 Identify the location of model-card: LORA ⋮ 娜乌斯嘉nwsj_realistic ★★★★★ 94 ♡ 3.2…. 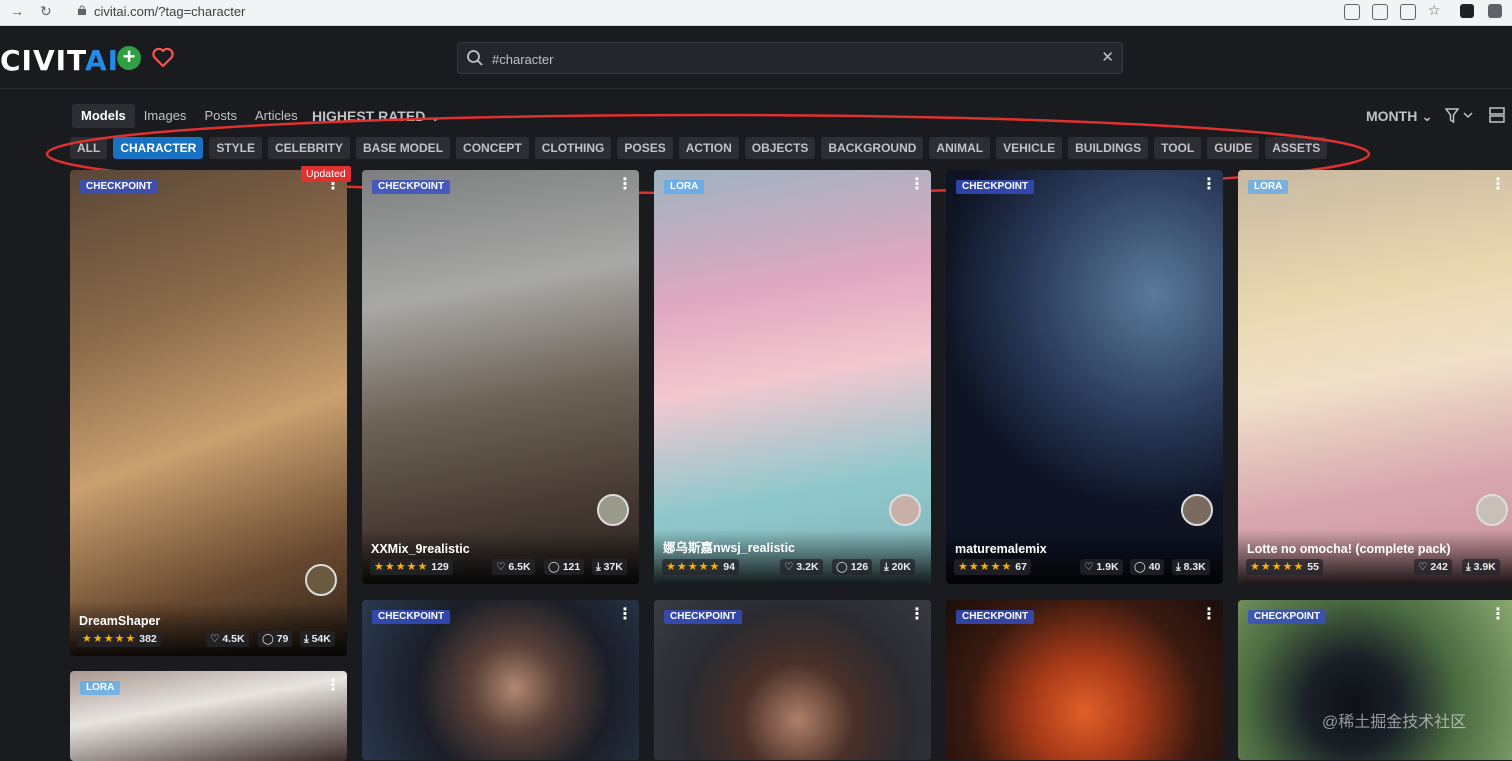
(792, 377).